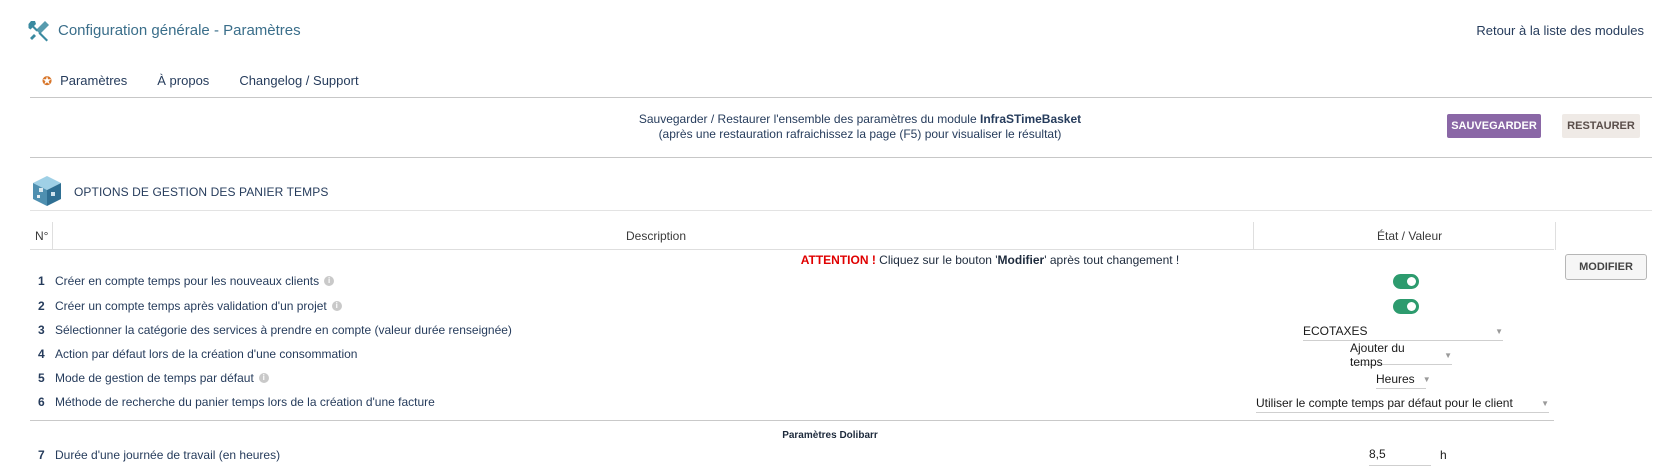 This screenshot has width=1674, height=476. What do you see at coordinates (1406, 306) in the screenshot?
I see `toggle-create-time-account-project` at bounding box center [1406, 306].